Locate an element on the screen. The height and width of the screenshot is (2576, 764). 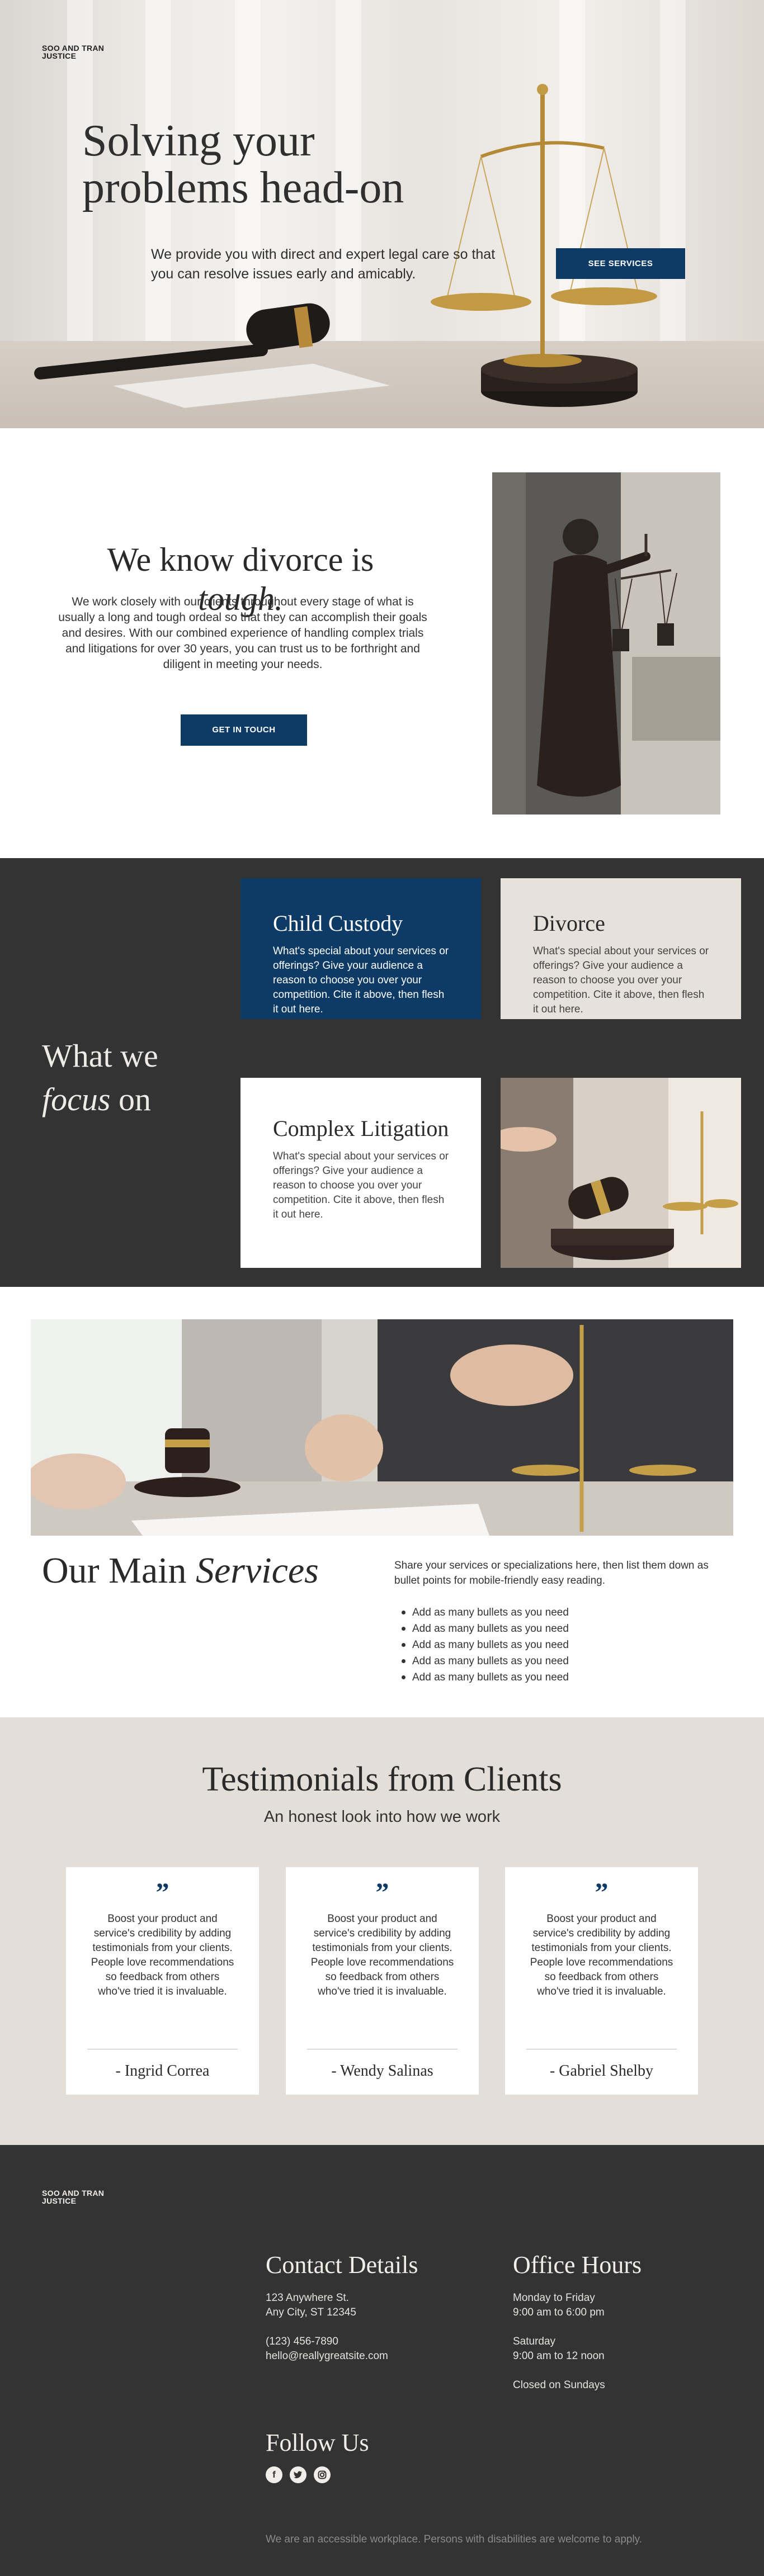
contact-address-line-1: 123 Anywhere St. is located at coordinates (307, 2298).